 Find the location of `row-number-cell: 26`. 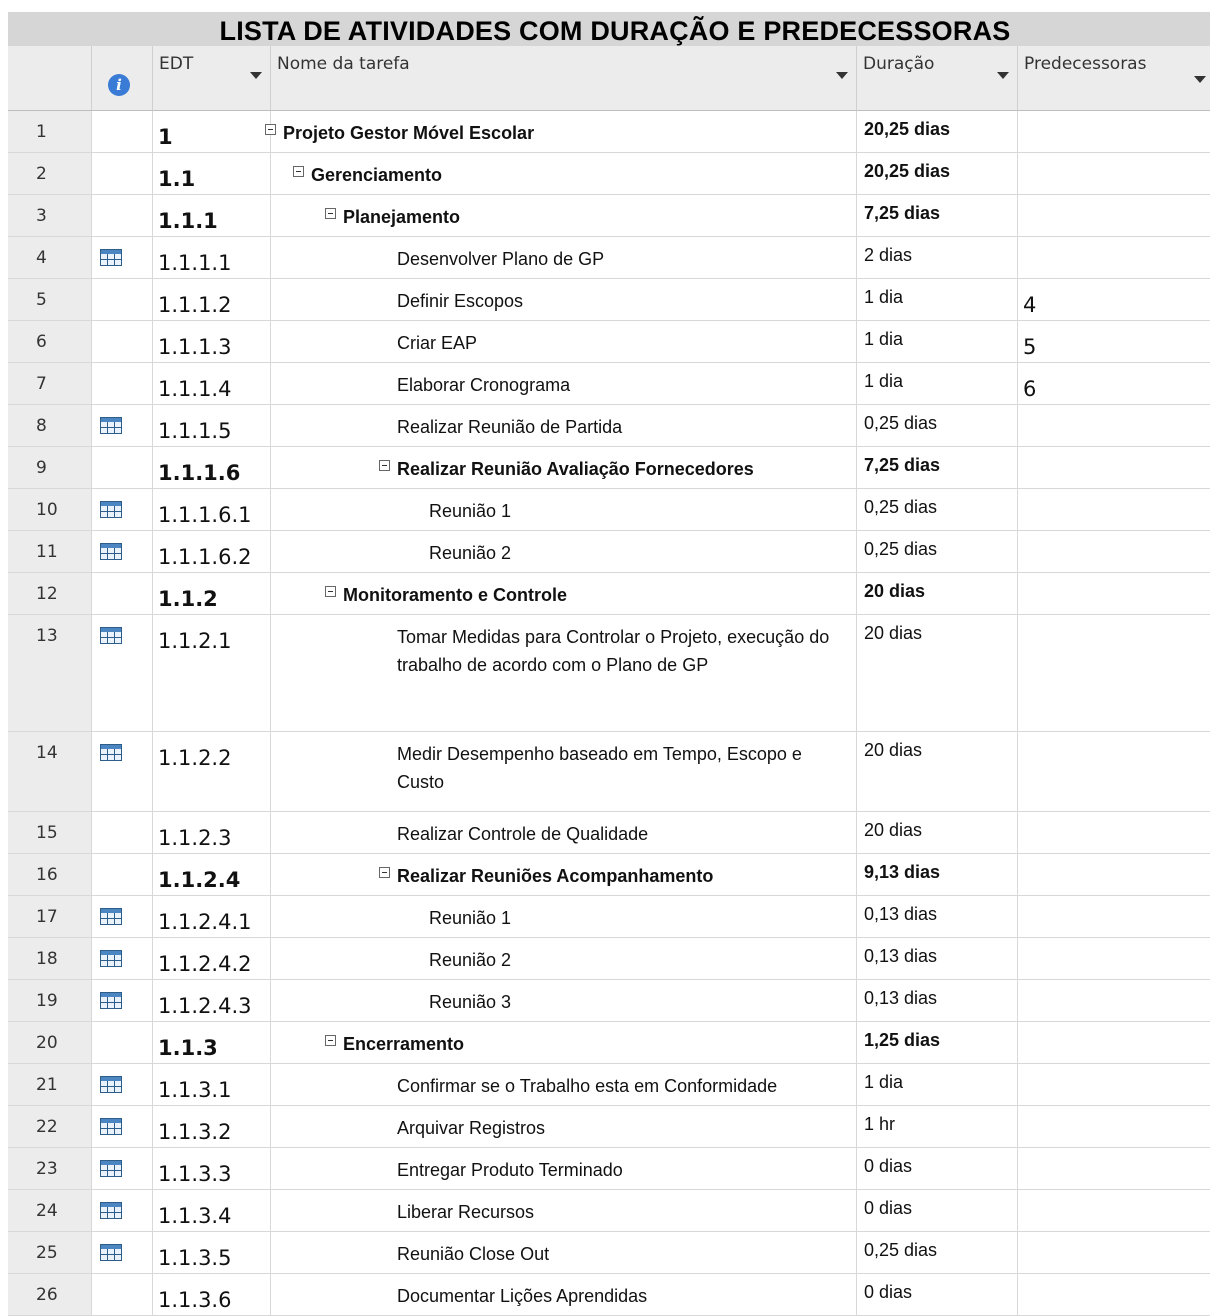

row-number-cell: 26 is located at coordinates (50, 1294).